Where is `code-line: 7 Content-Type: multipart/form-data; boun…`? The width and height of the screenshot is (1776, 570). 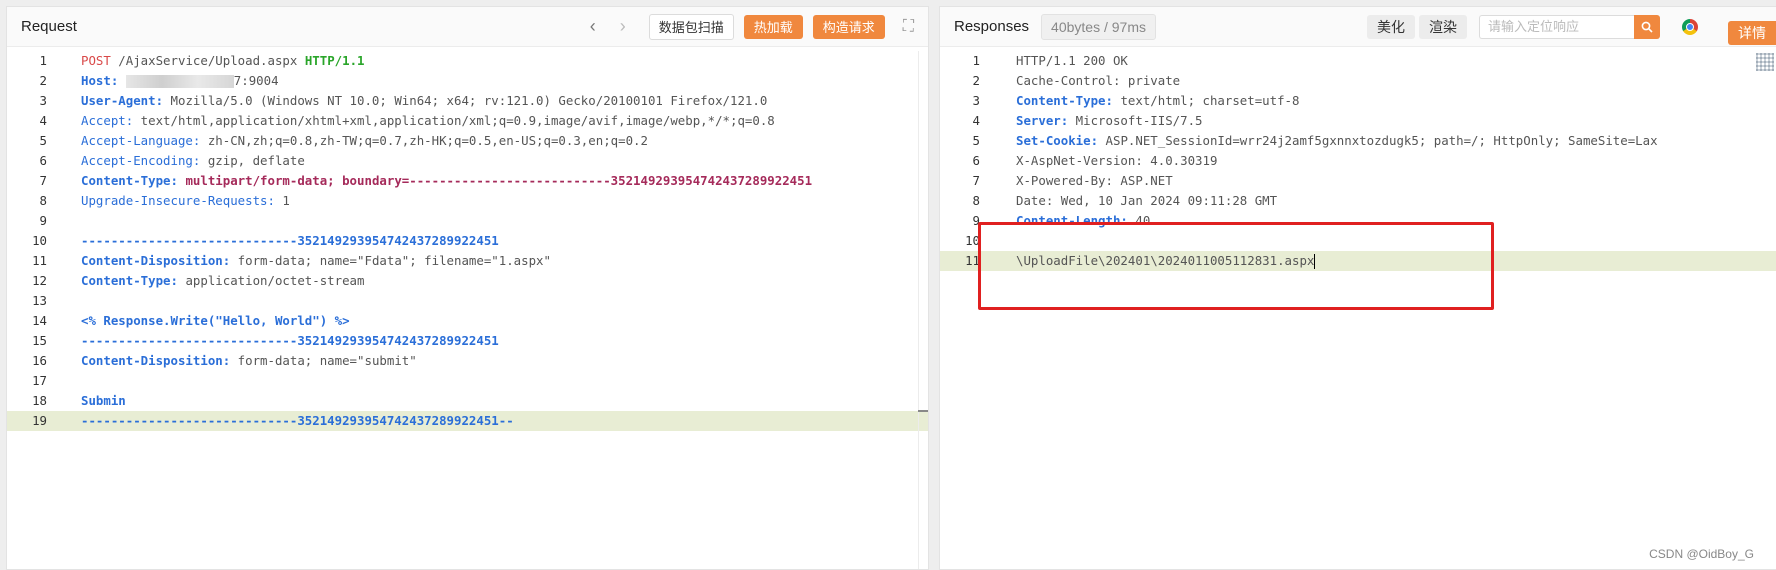 code-line: 7 Content-Type: multipart/form-data; boun… is located at coordinates (426, 180).